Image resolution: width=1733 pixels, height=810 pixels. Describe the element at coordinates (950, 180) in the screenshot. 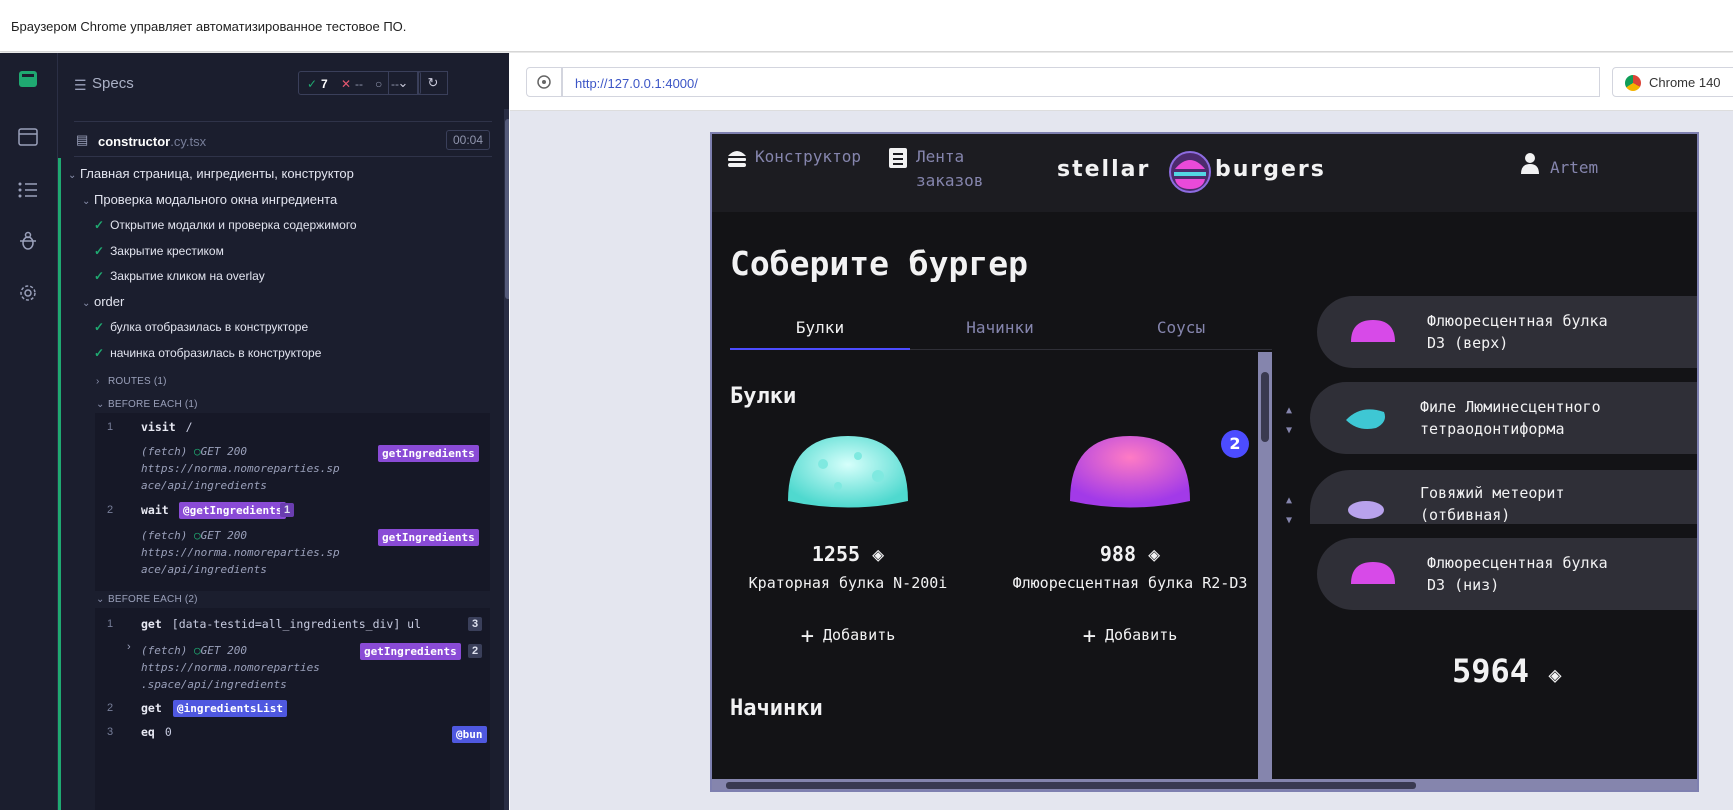

I see `nav-feed-line2: заказов` at that location.